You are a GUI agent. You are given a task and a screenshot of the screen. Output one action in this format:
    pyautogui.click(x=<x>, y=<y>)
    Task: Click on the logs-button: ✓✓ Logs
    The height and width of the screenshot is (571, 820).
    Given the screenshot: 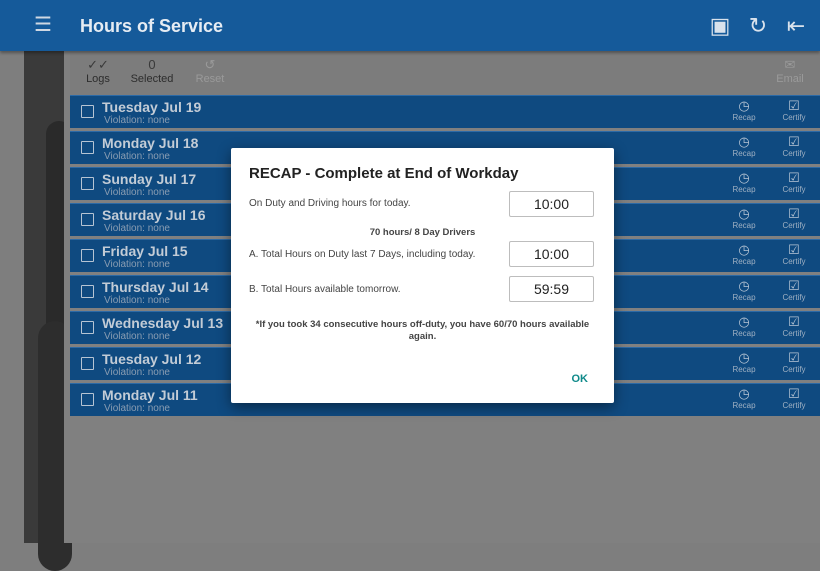 What is the action you would take?
    pyautogui.click(x=98, y=71)
    